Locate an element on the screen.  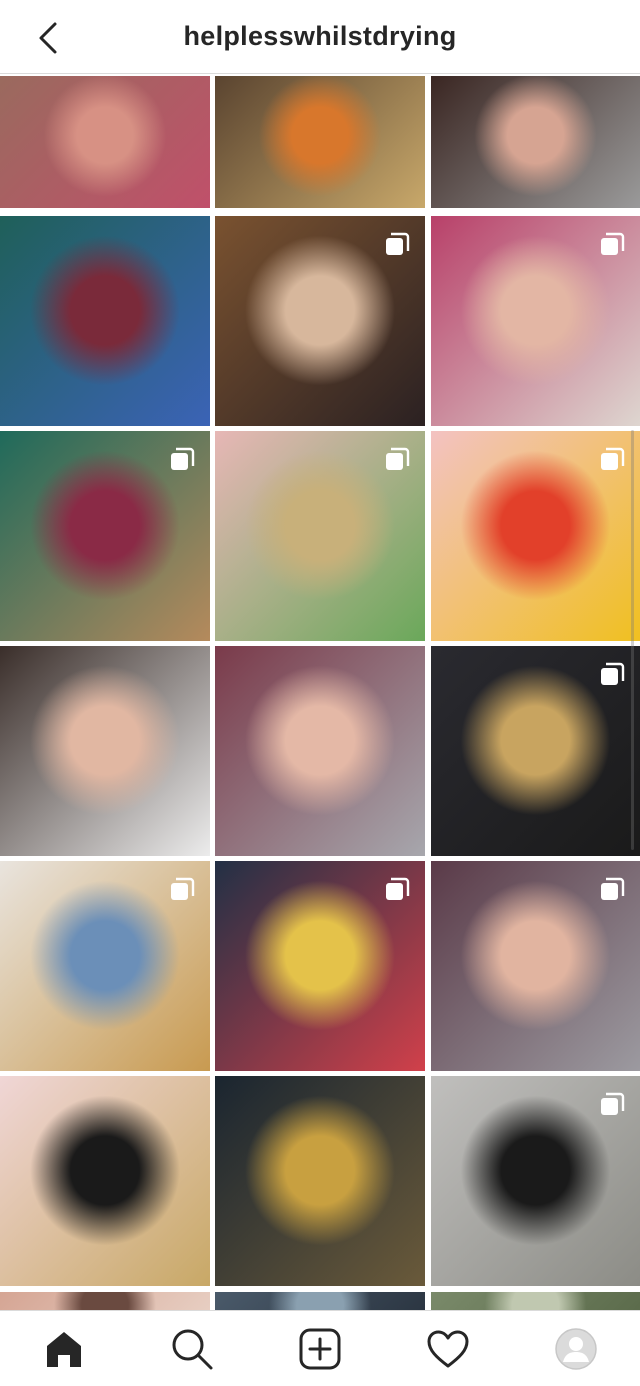
nav-home-button is located at coordinates (64, 1349).